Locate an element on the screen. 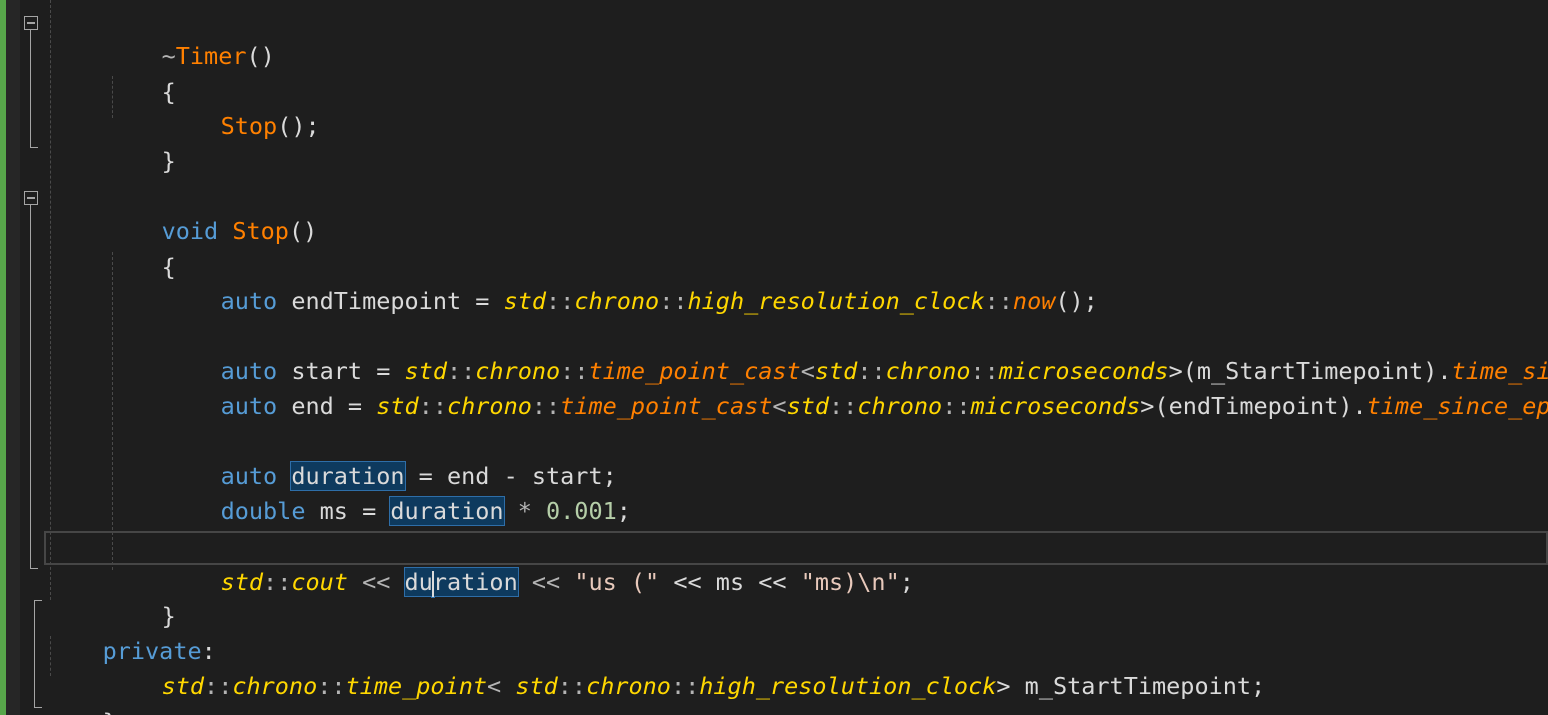 Image resolution: width=1548 pixels, height=715 pixels. token: 0.001 is located at coordinates (581, 511).